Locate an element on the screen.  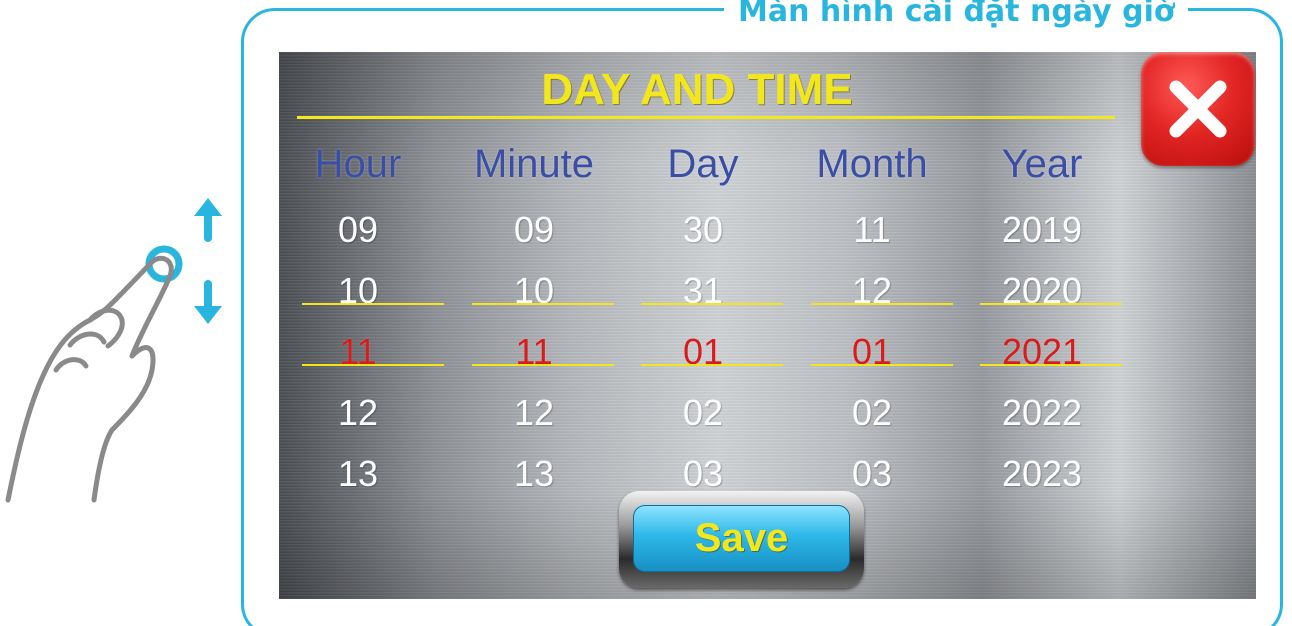
day-selected-option: 01 is located at coordinates (703, 356).